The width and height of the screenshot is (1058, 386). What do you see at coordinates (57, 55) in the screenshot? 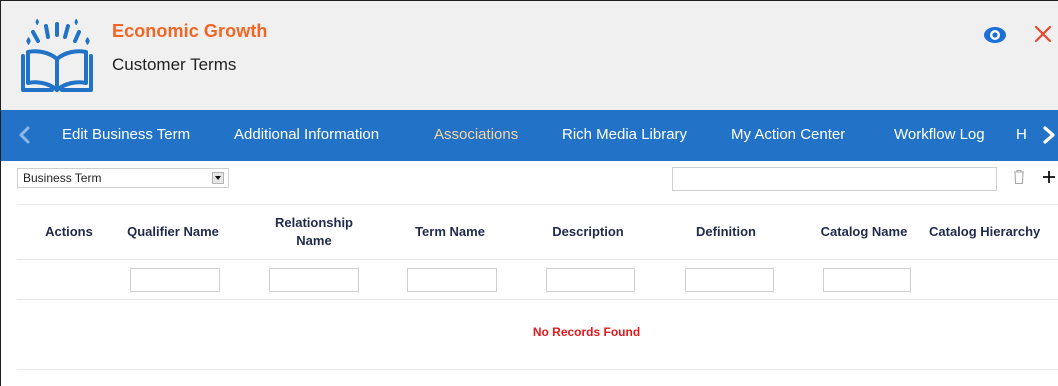
I see `open-book-logo-icon` at bounding box center [57, 55].